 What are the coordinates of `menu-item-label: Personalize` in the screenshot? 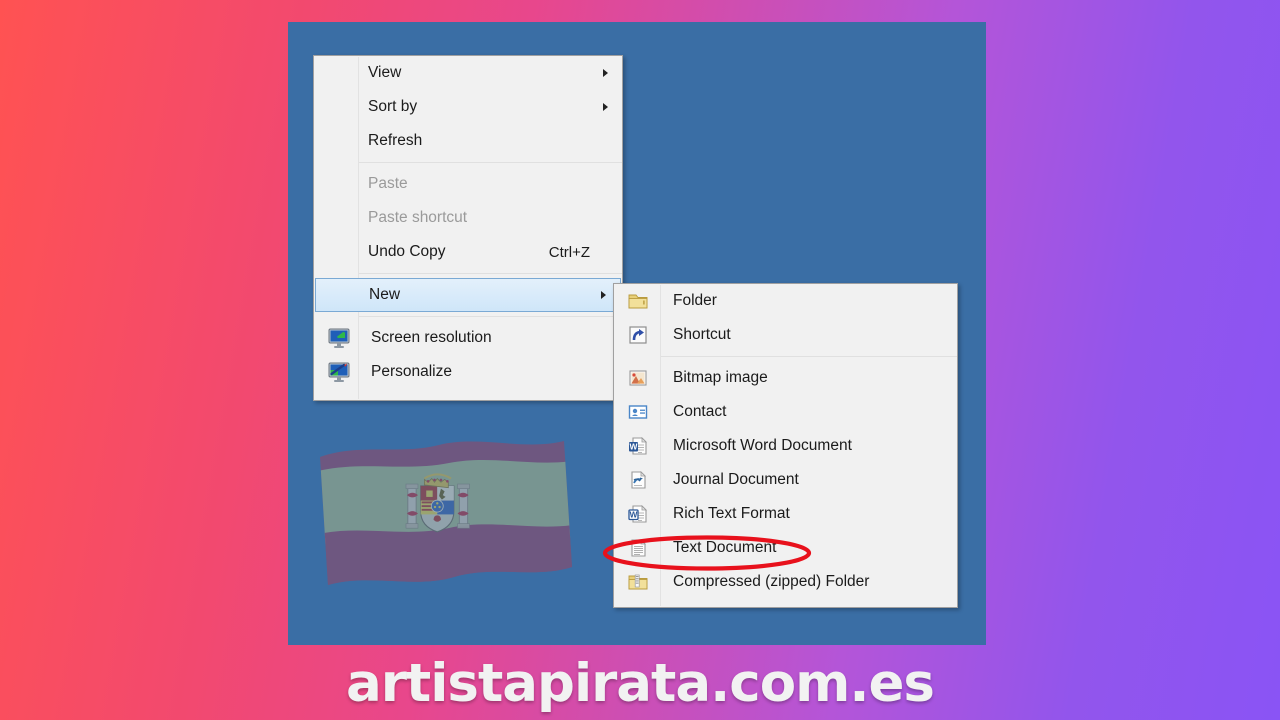 It's located at (411, 371).